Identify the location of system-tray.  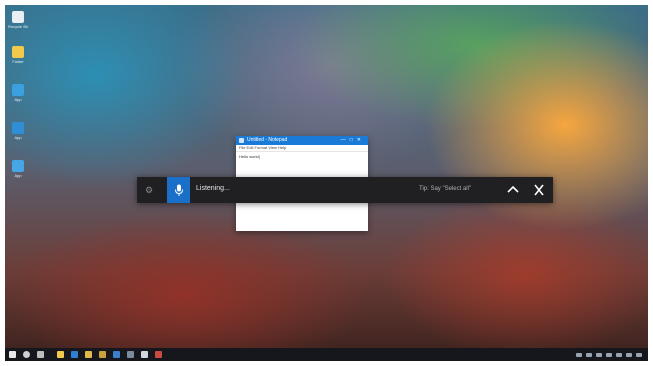
(609, 354).